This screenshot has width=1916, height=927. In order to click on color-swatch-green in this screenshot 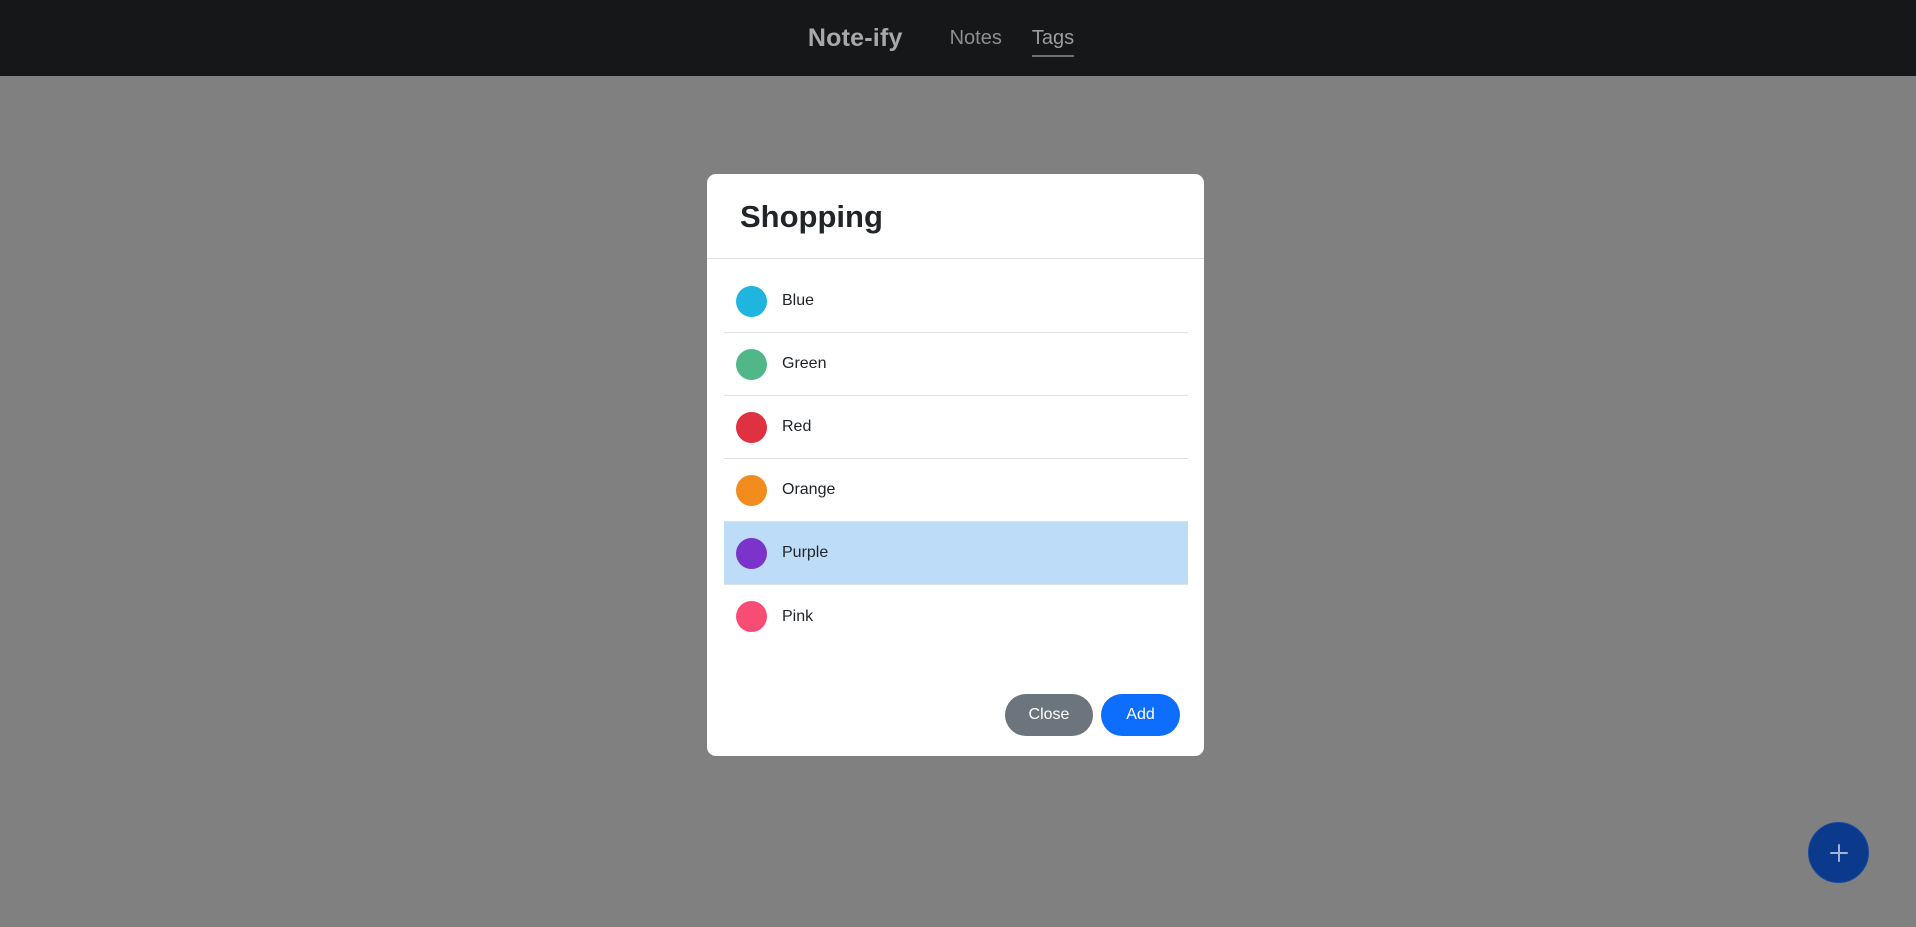, I will do `click(751, 364)`.